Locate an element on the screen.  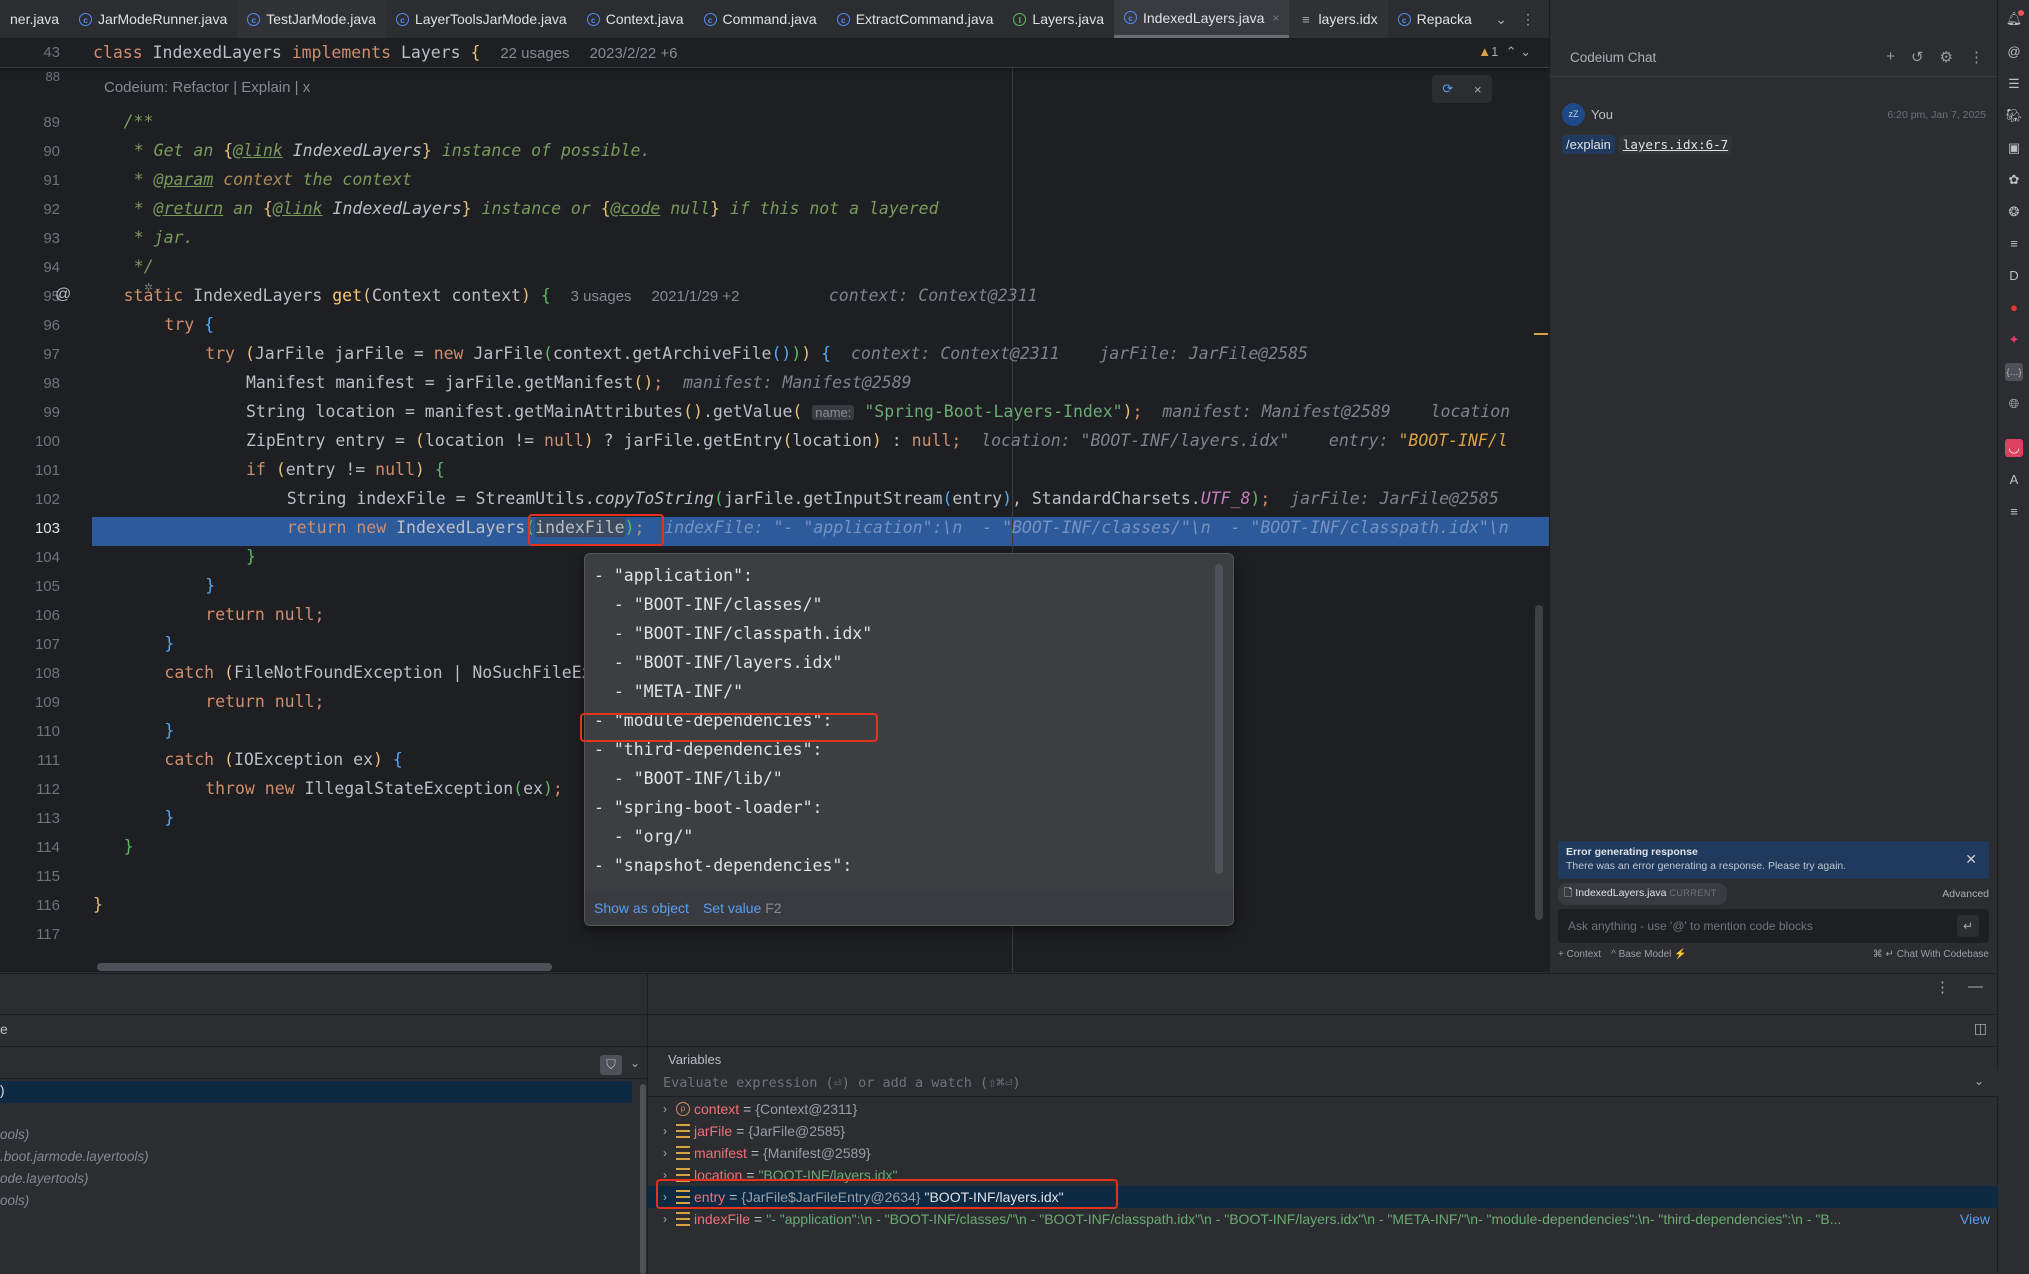
tab-layertoolsjarmode: c LayerToolsJarMode.java is located at coordinates (481, 19).